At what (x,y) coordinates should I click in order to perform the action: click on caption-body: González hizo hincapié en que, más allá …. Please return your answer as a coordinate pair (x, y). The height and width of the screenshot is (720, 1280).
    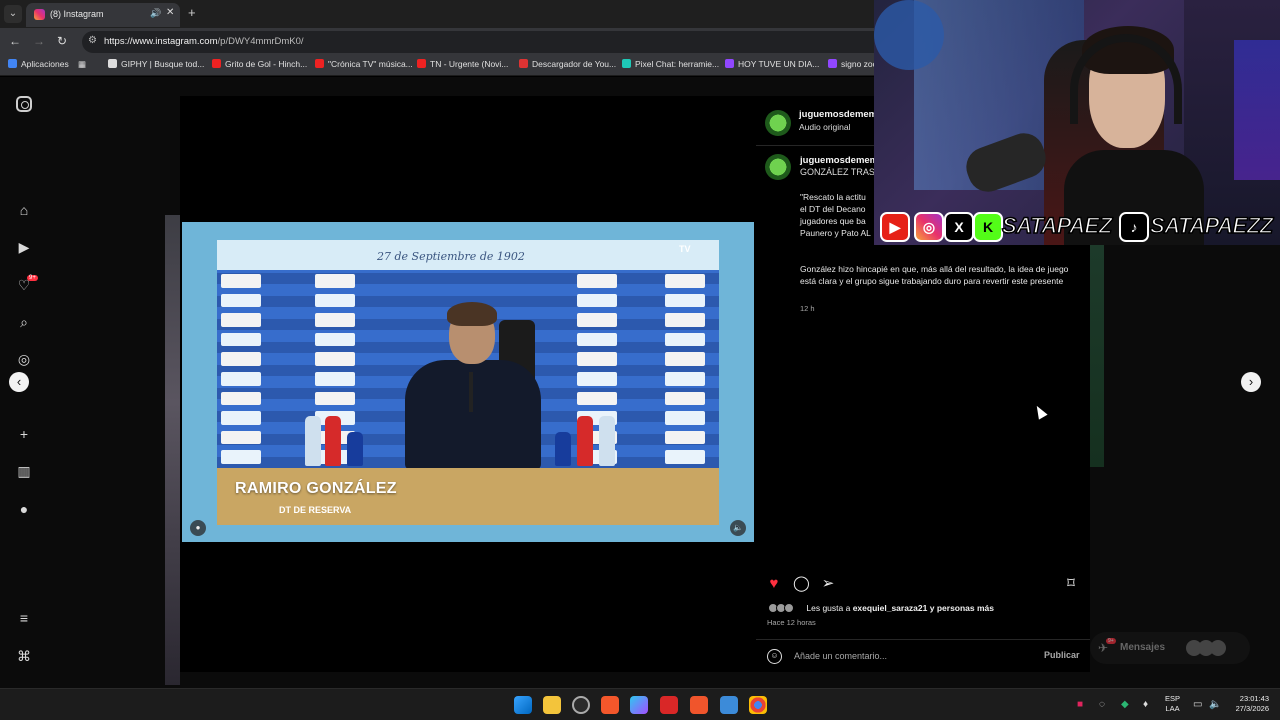
    Looking at the image, I should click on (934, 275).